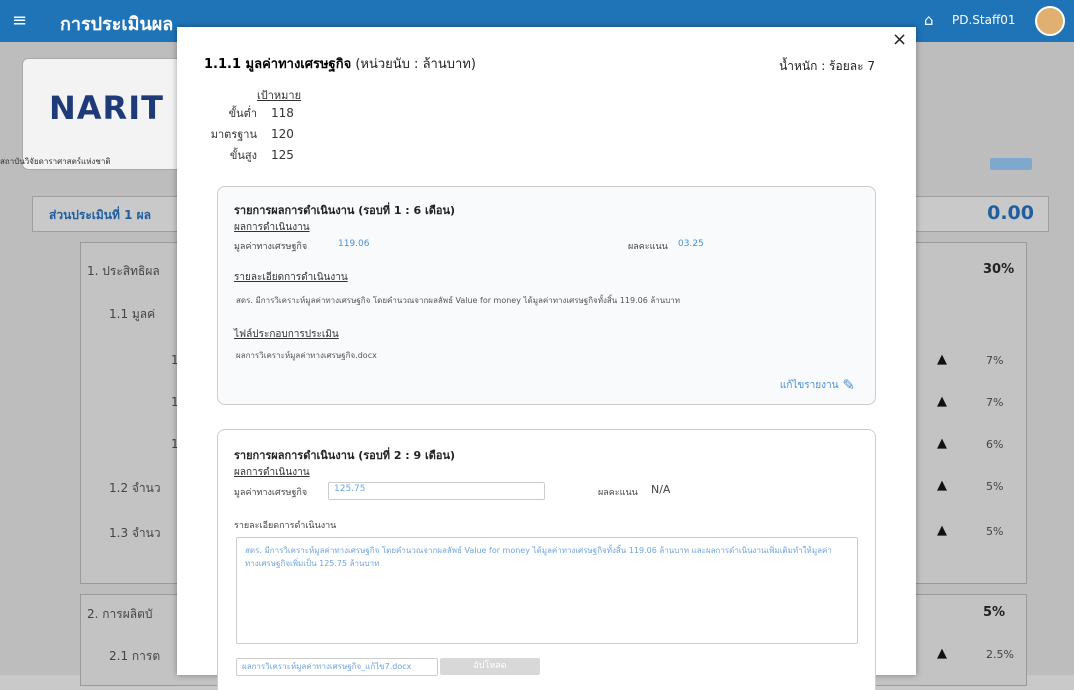  I want to click on round2-result-header: ผลการดำเนินงาน, so click(272, 472).